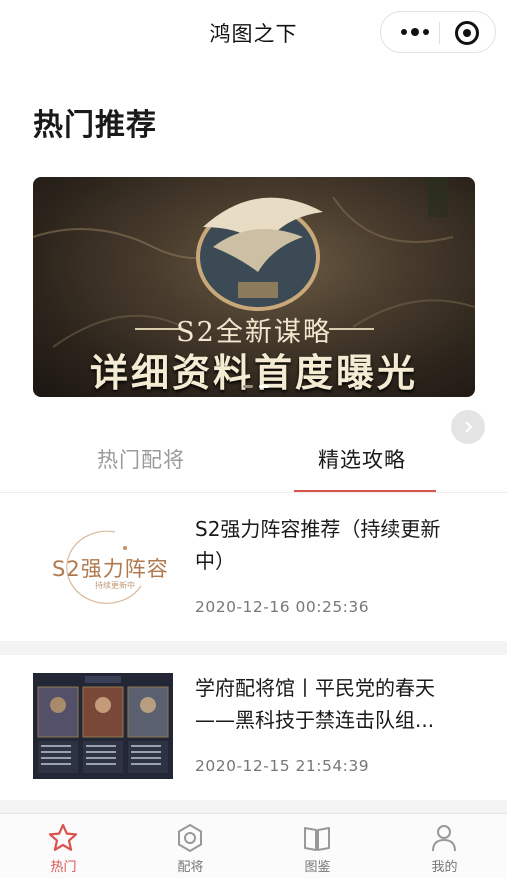 This screenshot has width=507, height=879. What do you see at coordinates (190, 867) in the screenshot?
I see `tabbar-label: 配将` at bounding box center [190, 867].